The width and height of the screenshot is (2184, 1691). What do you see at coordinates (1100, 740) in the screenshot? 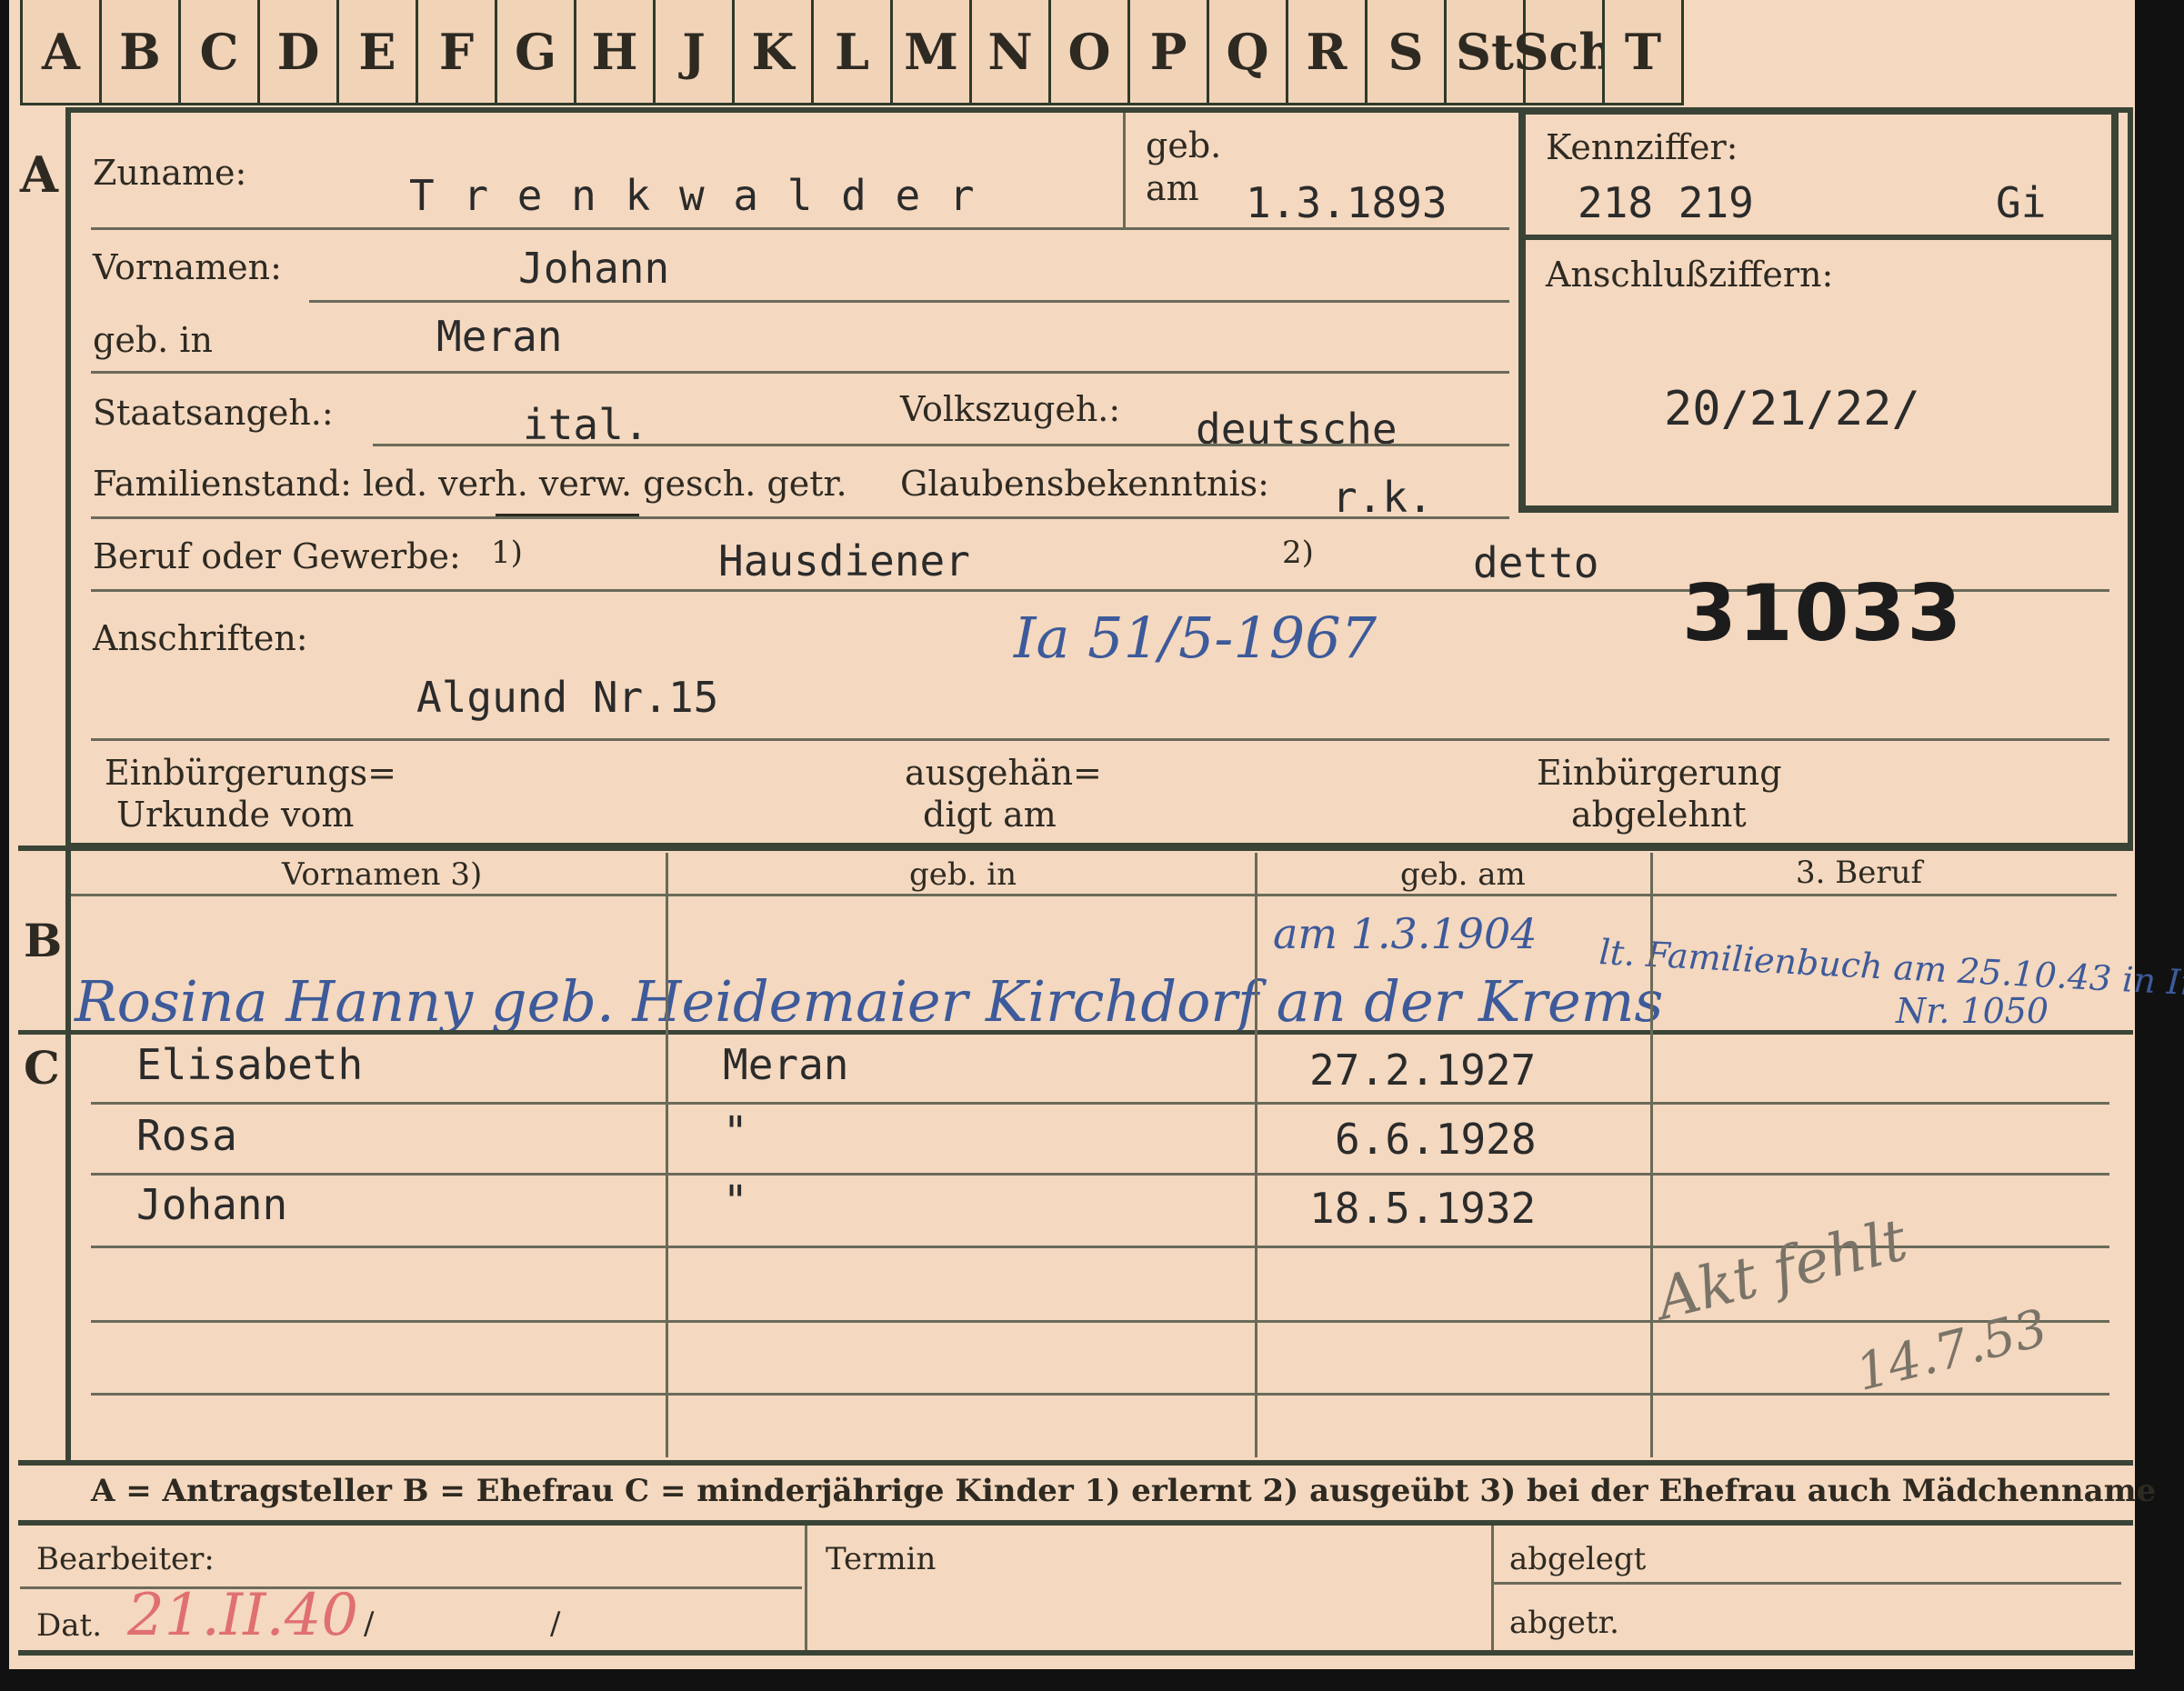
I see `line-address` at bounding box center [1100, 740].